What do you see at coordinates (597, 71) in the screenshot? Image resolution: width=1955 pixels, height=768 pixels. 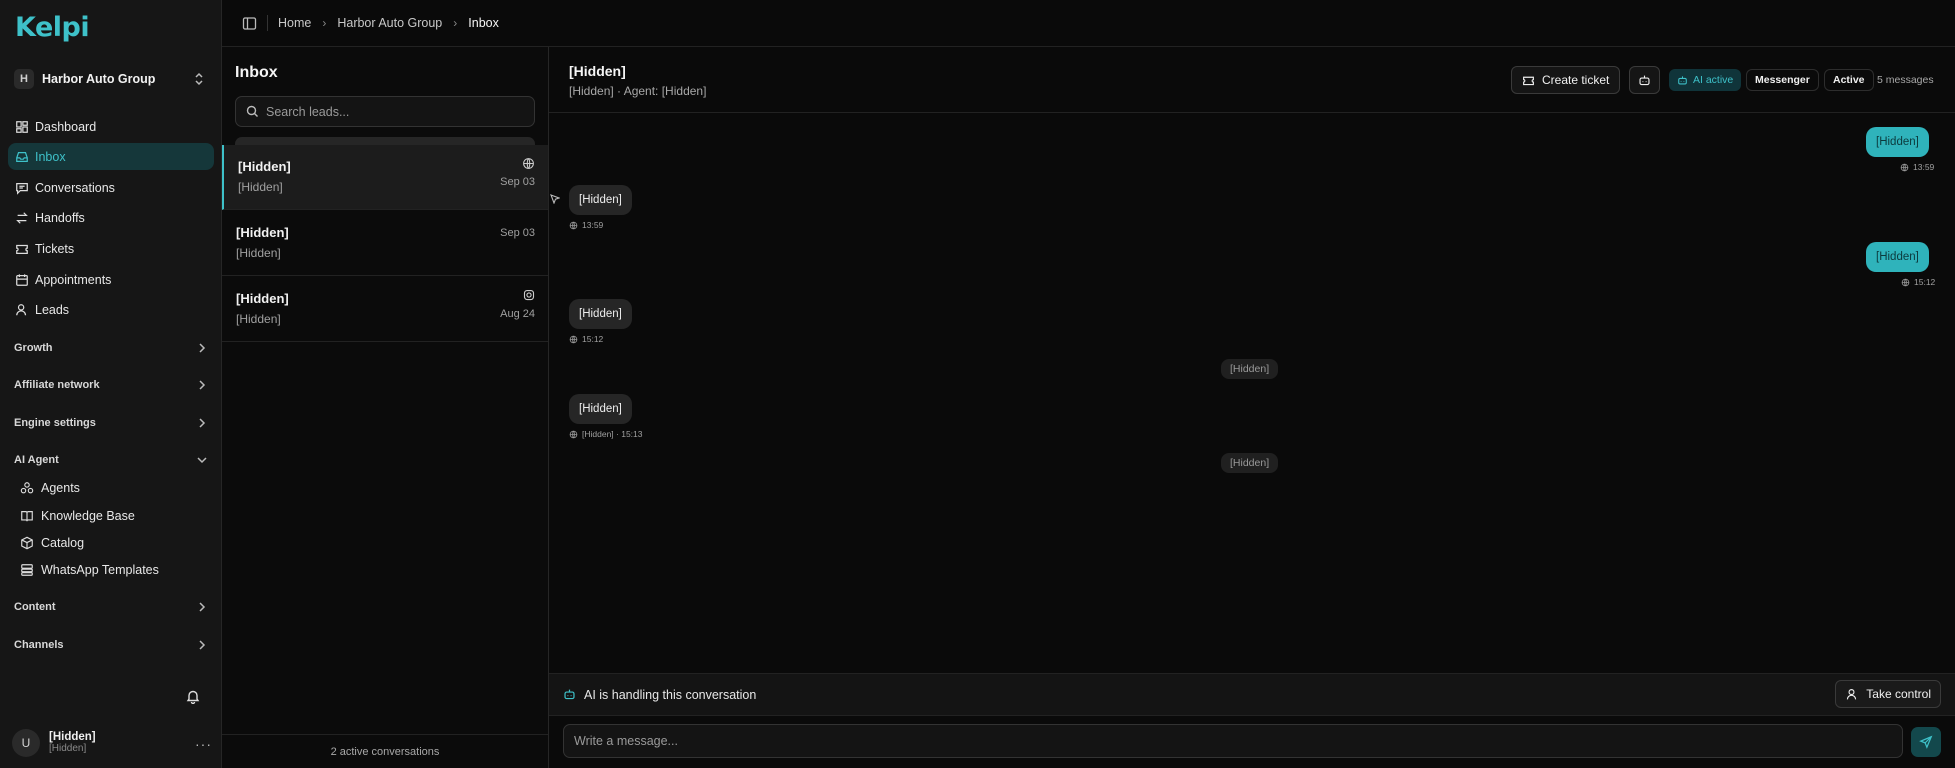 I see `chat-title: [Hidden]` at bounding box center [597, 71].